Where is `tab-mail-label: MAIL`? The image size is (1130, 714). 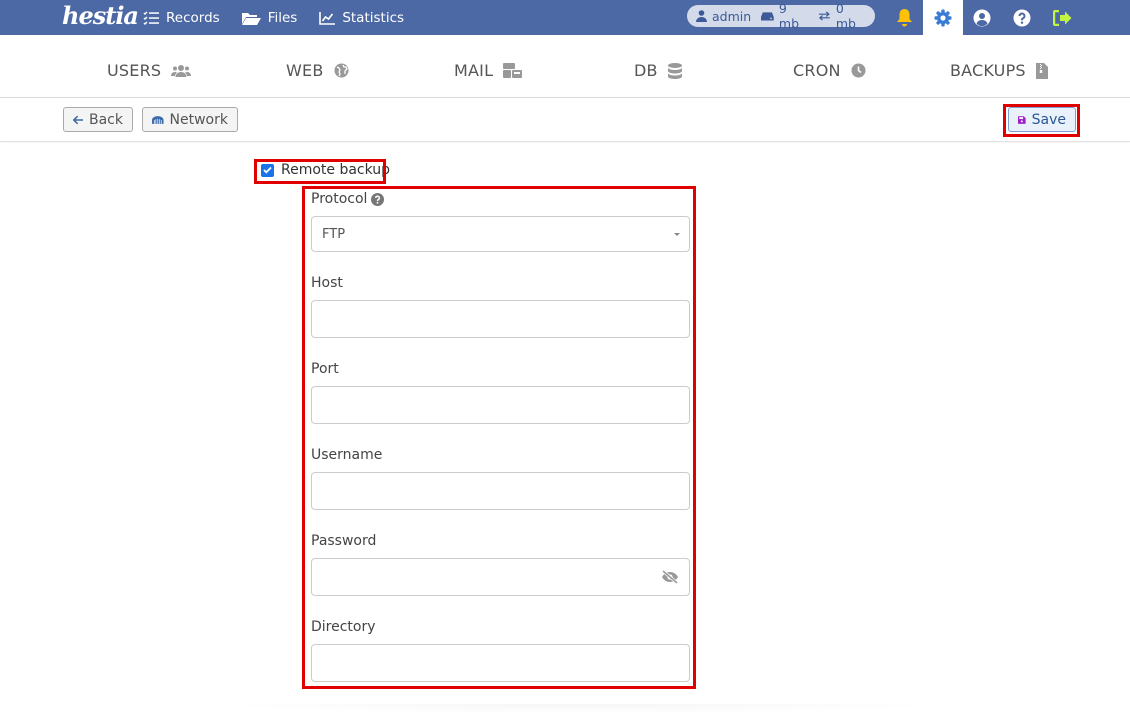 tab-mail-label: MAIL is located at coordinates (474, 70).